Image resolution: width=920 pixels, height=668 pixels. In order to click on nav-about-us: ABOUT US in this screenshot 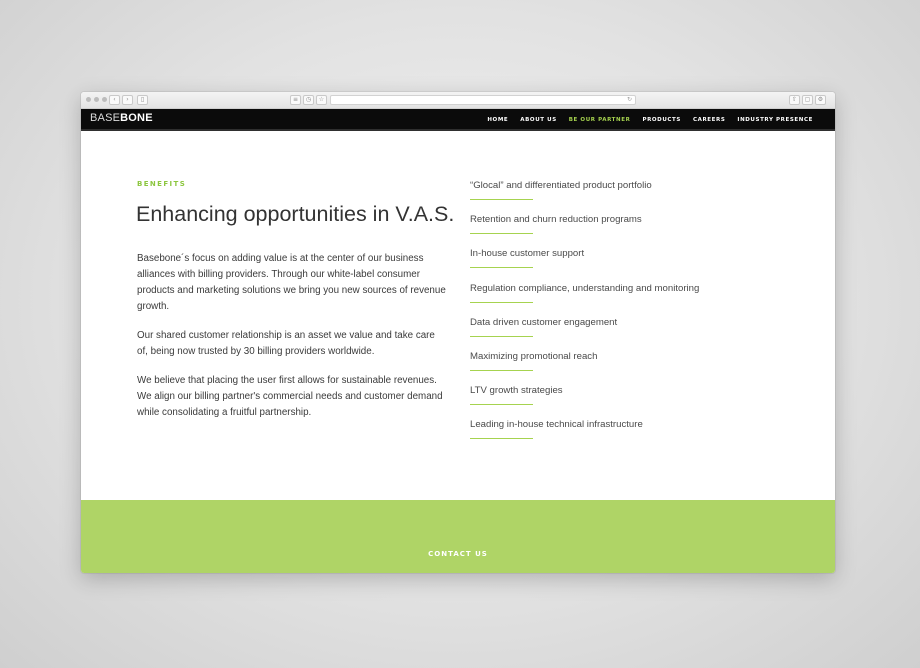, I will do `click(538, 120)`.